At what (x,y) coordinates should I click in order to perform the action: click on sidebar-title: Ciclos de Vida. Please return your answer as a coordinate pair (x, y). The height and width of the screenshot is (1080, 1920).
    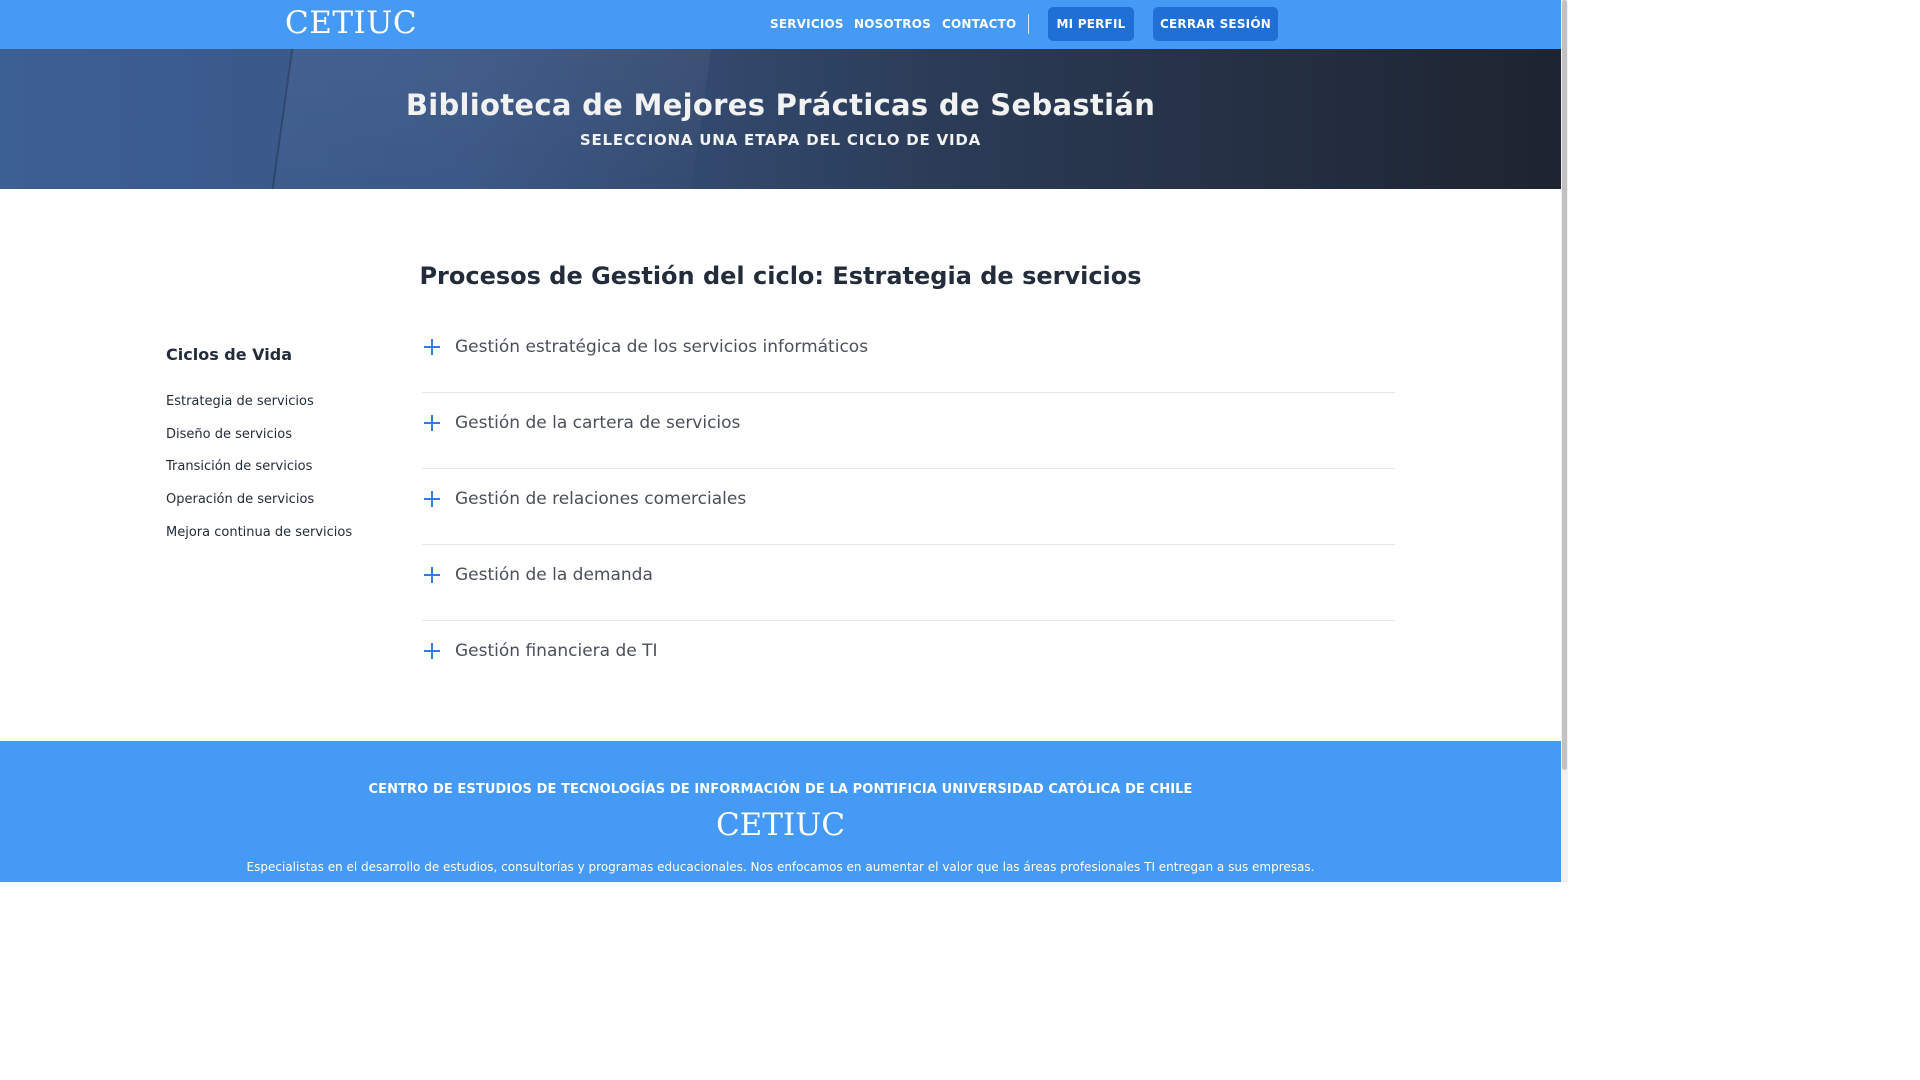
    Looking at the image, I should click on (229, 354).